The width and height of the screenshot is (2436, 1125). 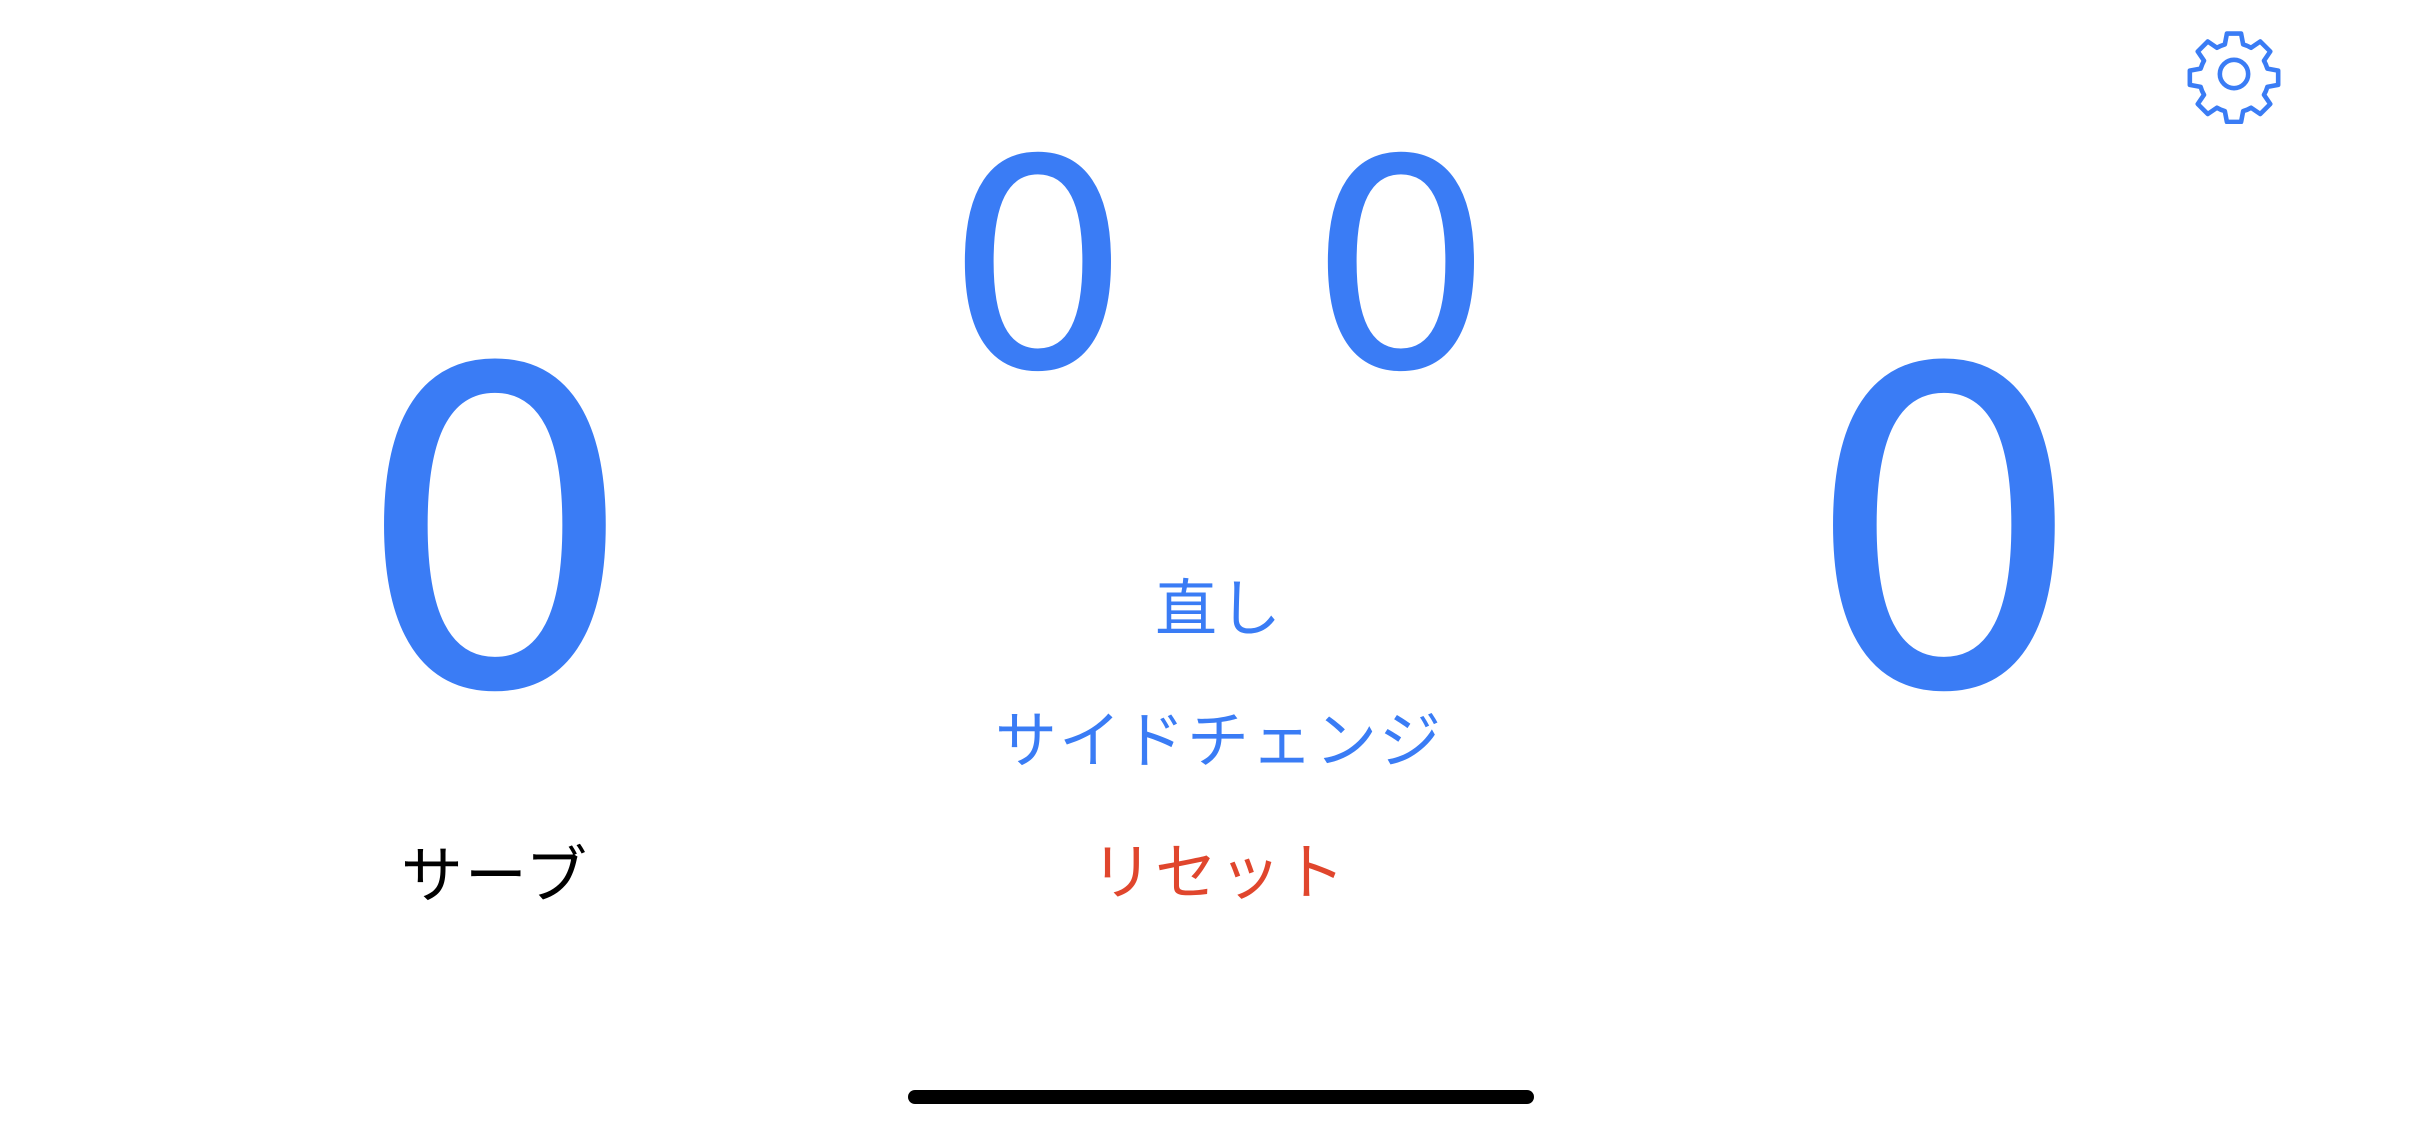 I want to click on left-point-score: 0, so click(x=495, y=533).